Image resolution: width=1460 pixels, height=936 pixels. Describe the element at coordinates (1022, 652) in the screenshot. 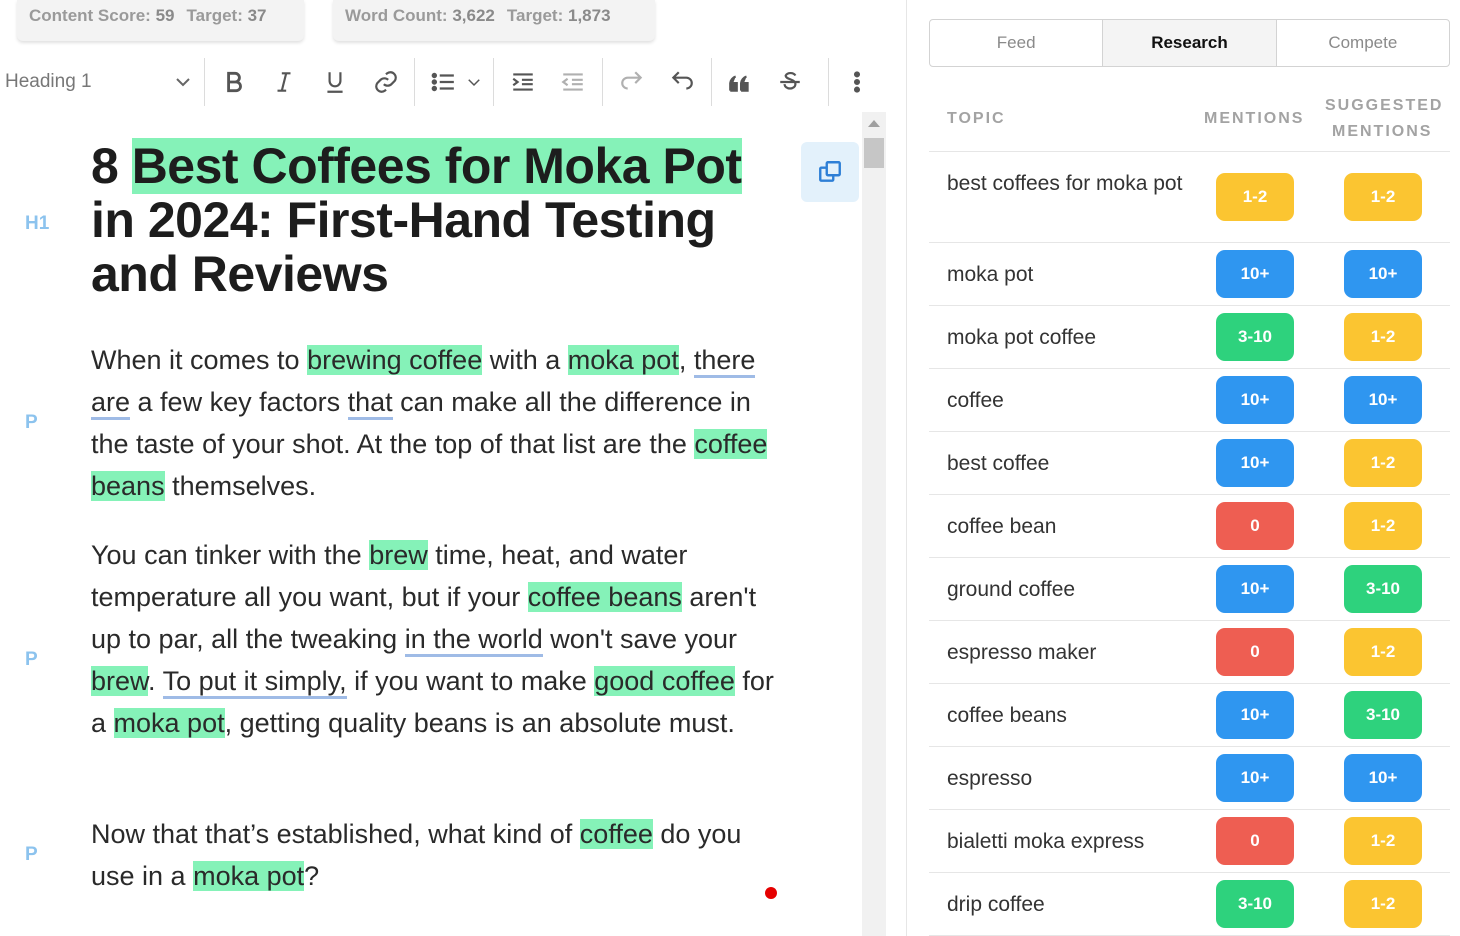

I see `topic-label: espresso maker` at that location.